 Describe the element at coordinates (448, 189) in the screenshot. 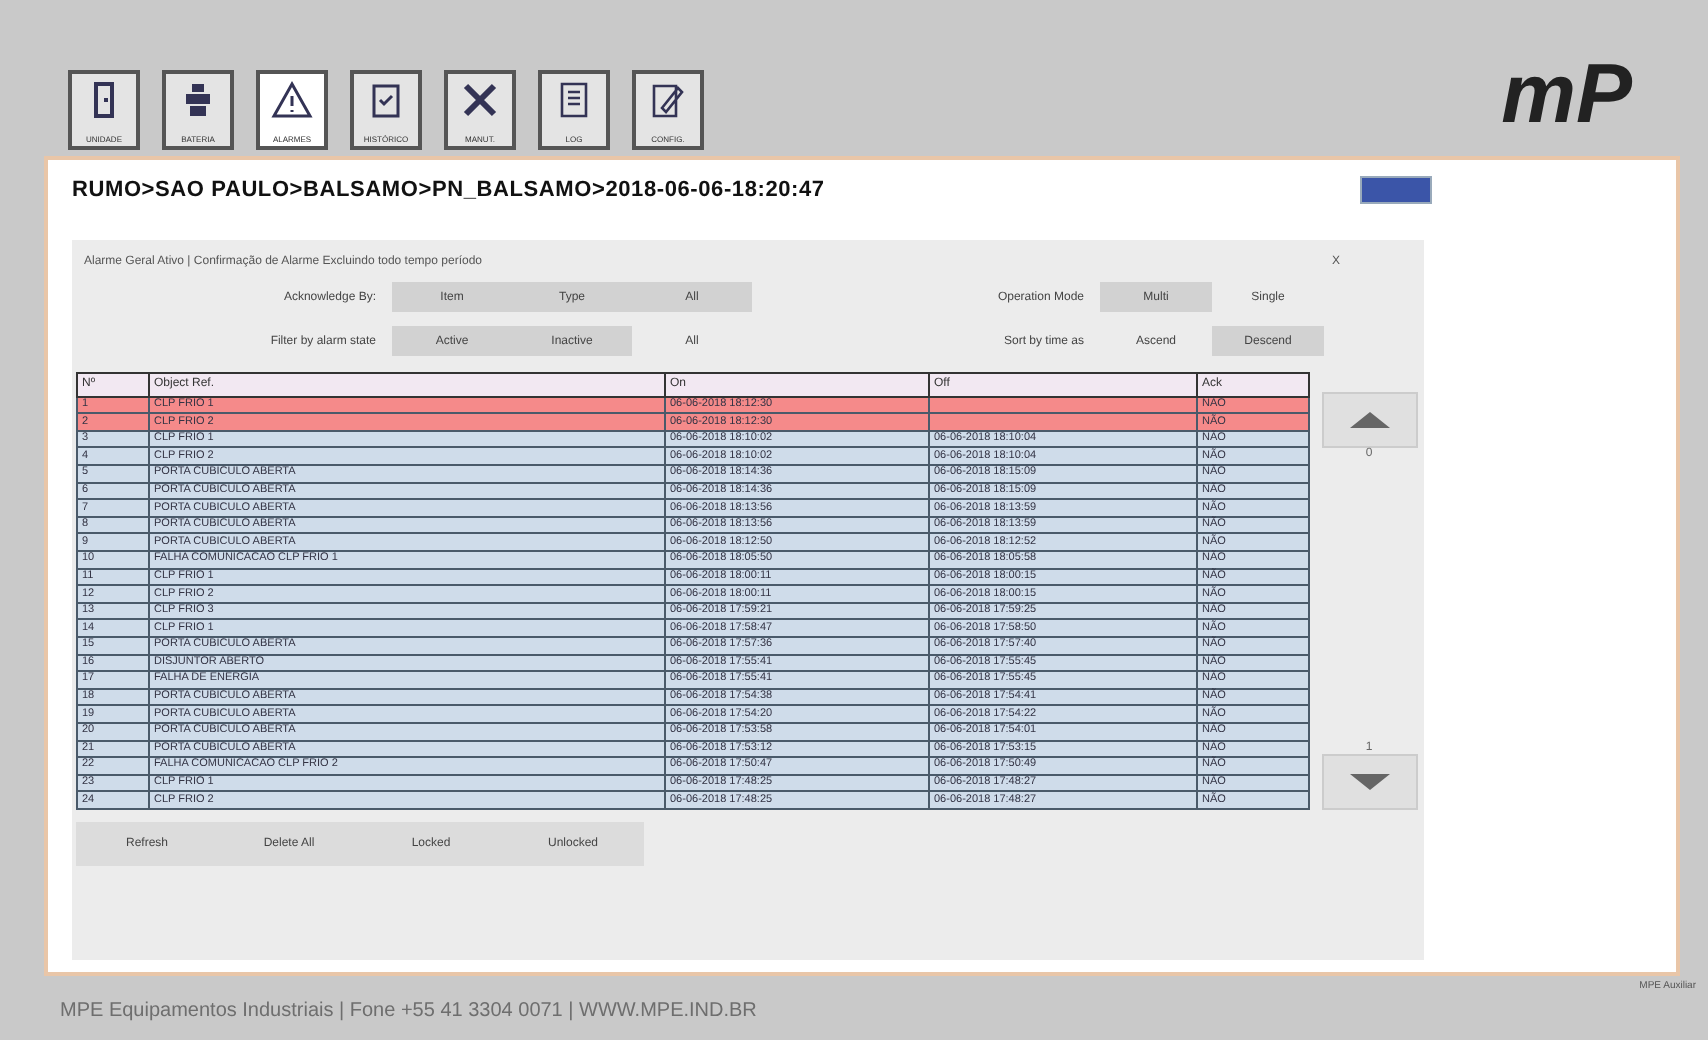

I see `breadcrumb-title: RUMO>SAO PAULO>BALSAMO>PN_BALSAMO>2018-06-06-18:20:47` at that location.